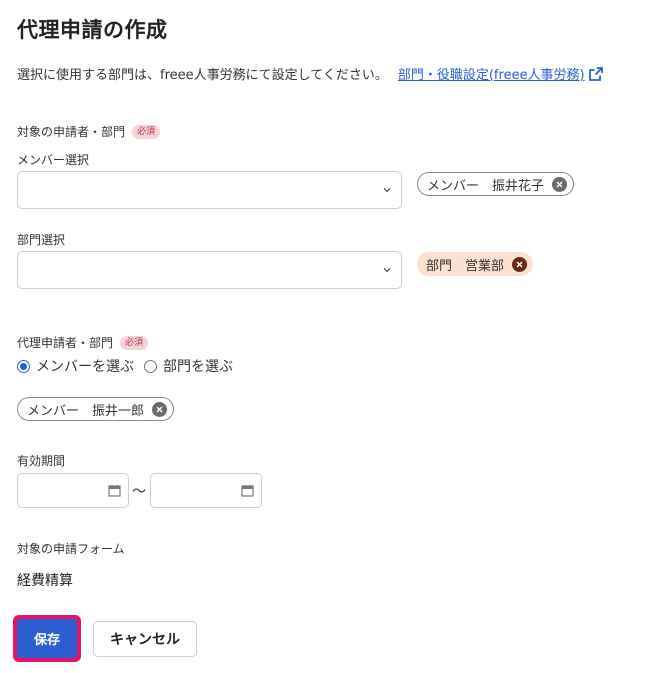 The height and width of the screenshot is (673, 654). What do you see at coordinates (96, 409) in the screenshot?
I see `proxy-member-chip: メンバー 振井一郎` at bounding box center [96, 409].